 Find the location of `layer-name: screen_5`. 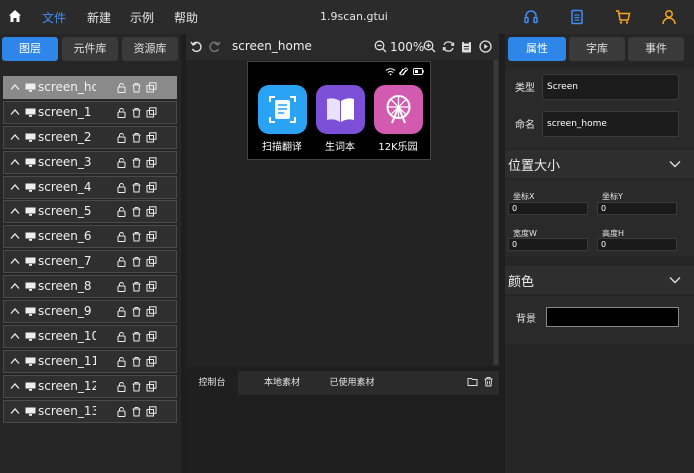

layer-name: screen_5 is located at coordinates (67, 211).